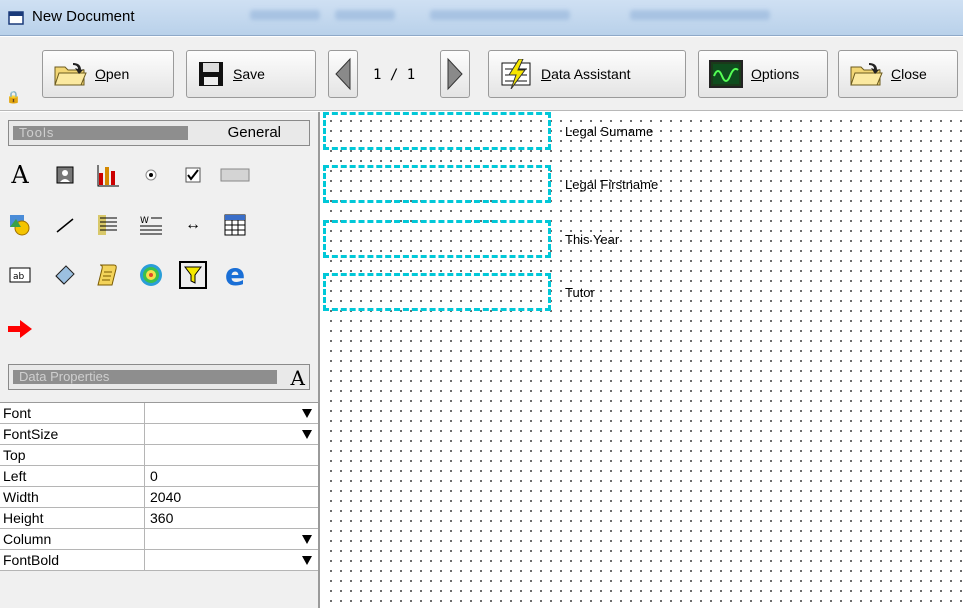 This screenshot has width=963, height=608. I want to click on property-name: Width, so click(72, 497).